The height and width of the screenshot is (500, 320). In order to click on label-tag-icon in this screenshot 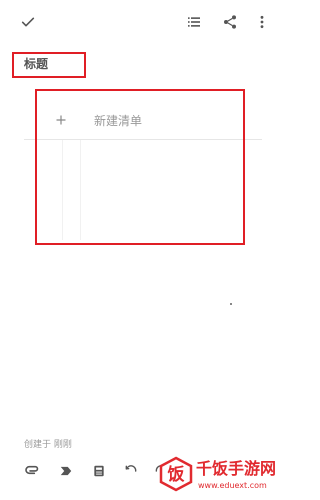, I will do `click(66, 472)`.